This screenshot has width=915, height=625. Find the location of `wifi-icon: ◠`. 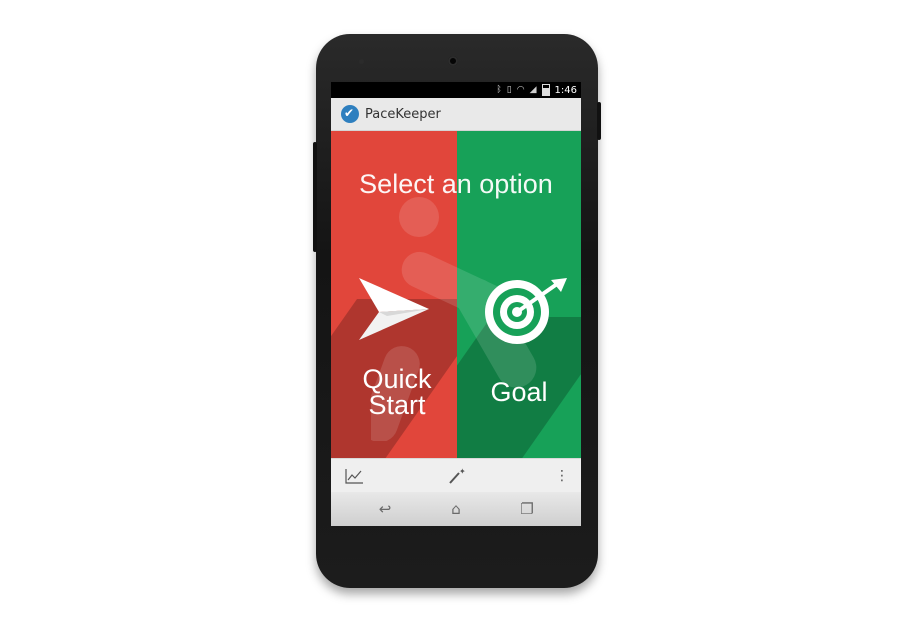

wifi-icon: ◠ is located at coordinates (520, 90).